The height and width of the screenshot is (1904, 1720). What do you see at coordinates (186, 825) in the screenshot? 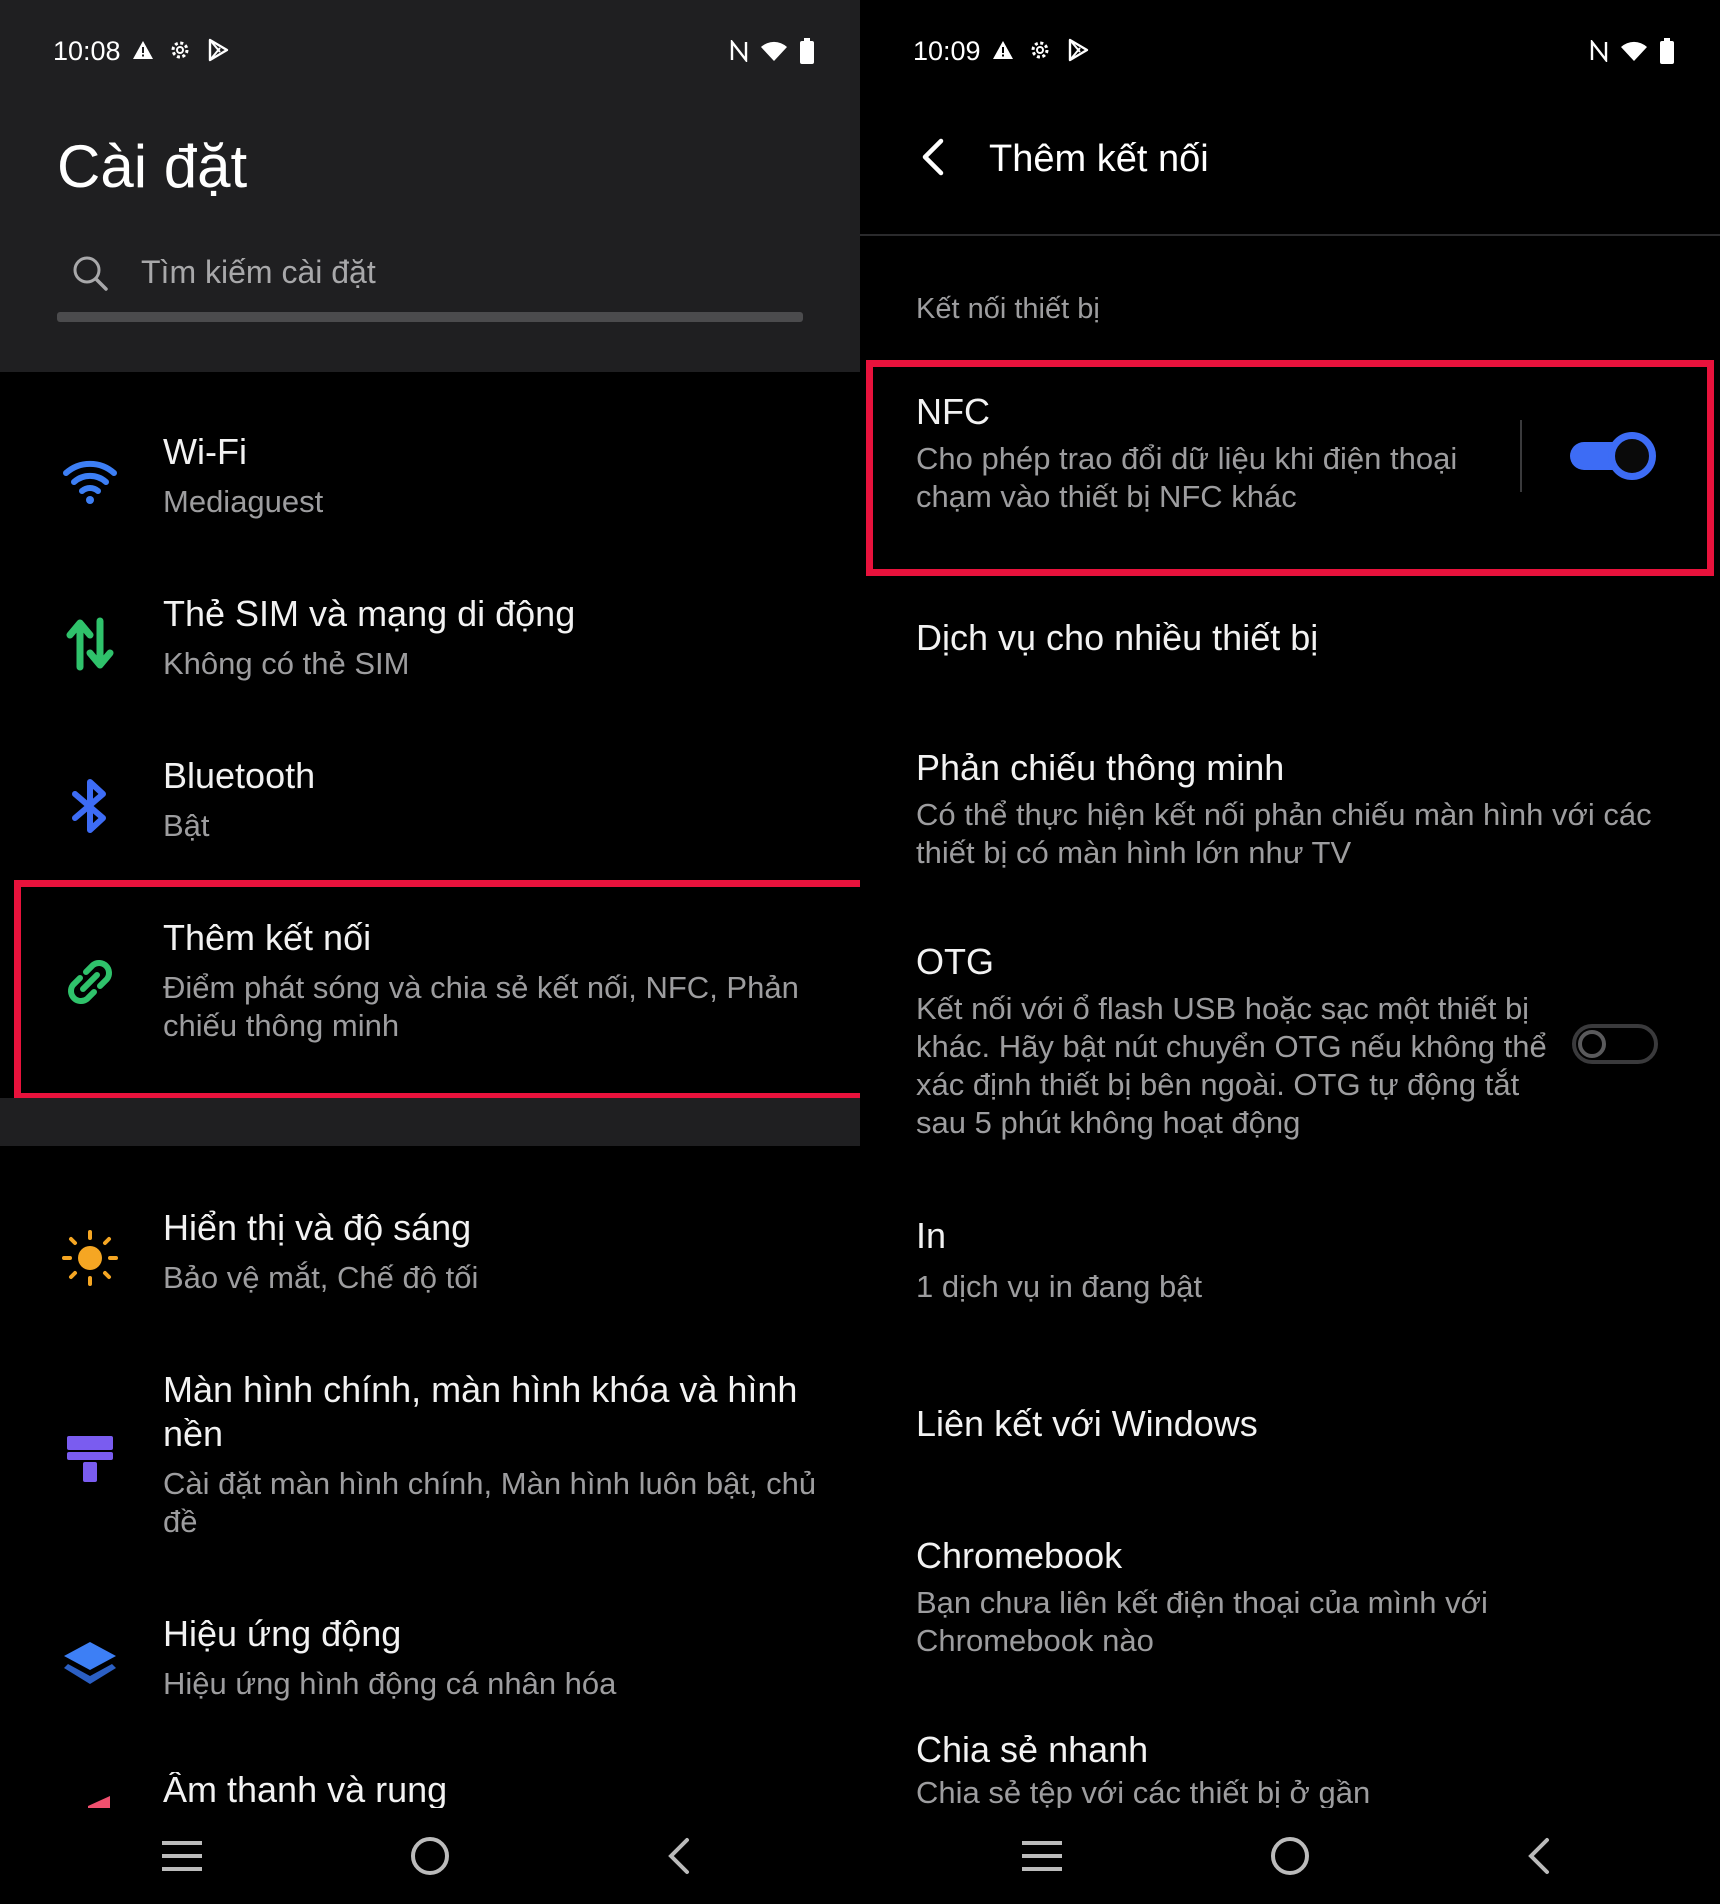
I see `item-subtitle: Bật` at bounding box center [186, 825].